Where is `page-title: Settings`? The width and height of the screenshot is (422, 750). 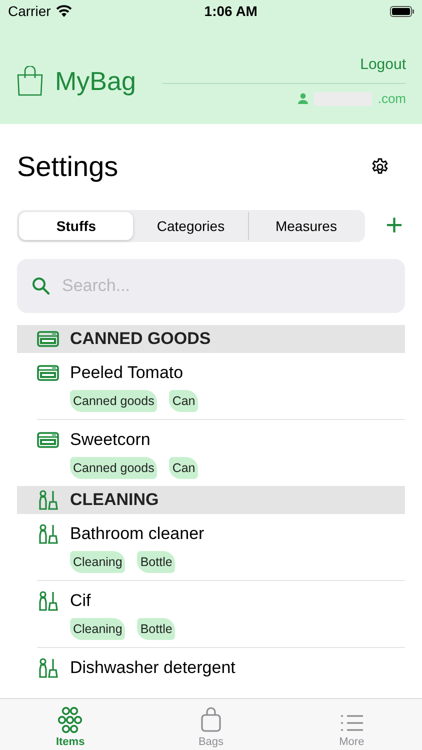
page-title: Settings is located at coordinates (67, 167).